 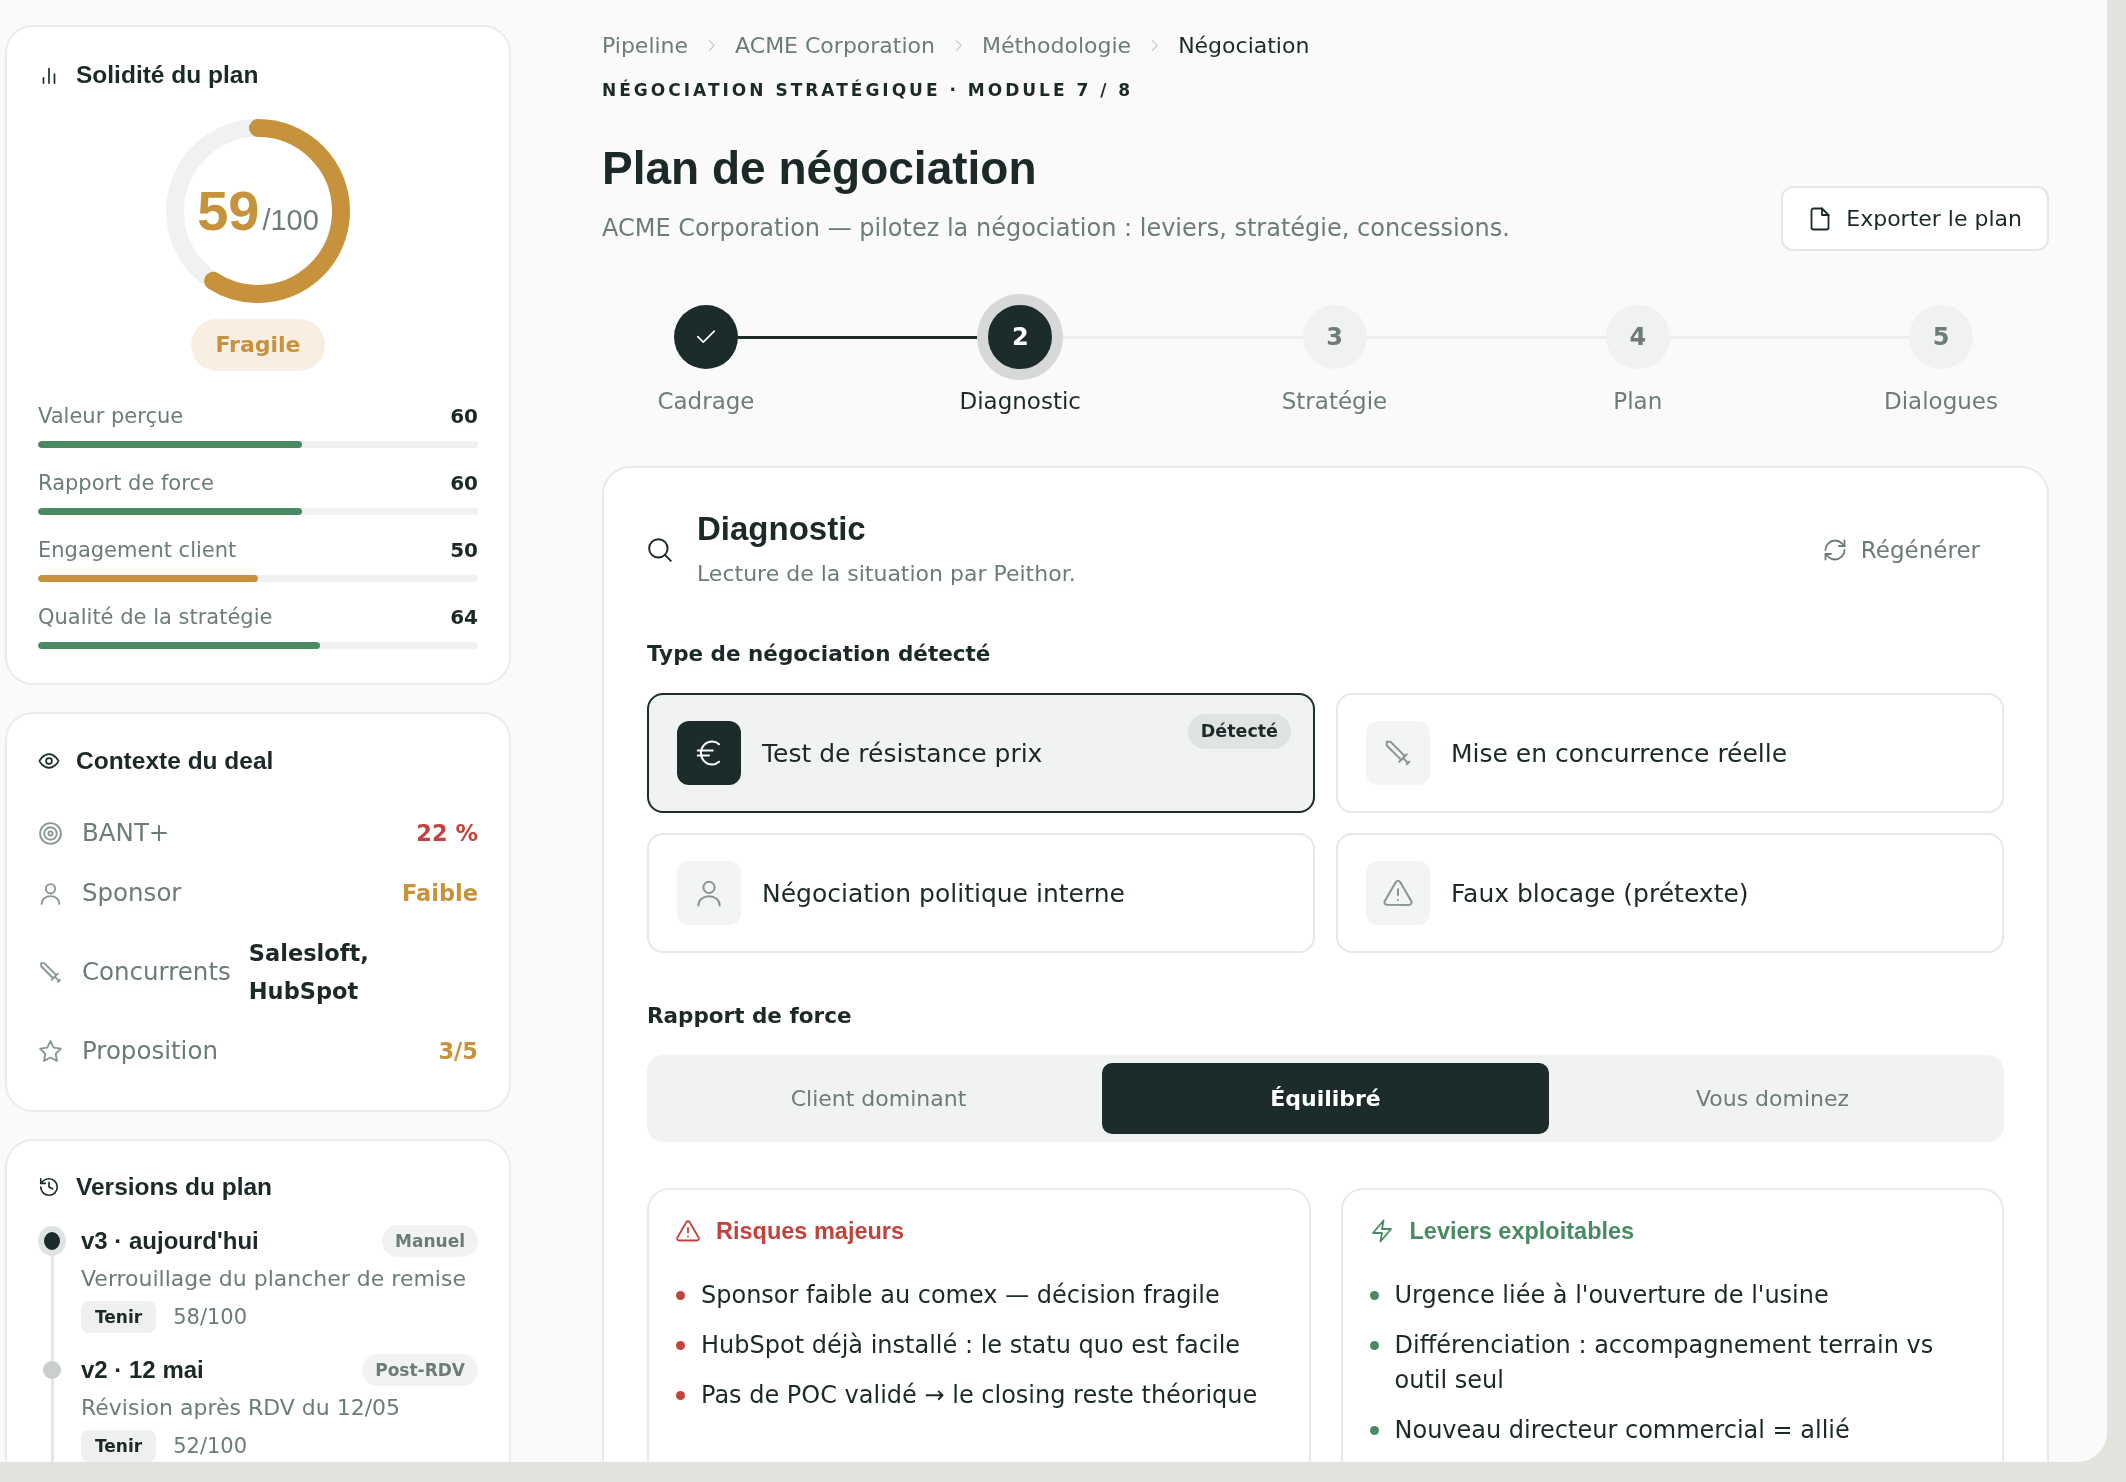 What do you see at coordinates (981, 753) in the screenshot?
I see `negotiation-type-option: Test de résistance prix Détecté` at bounding box center [981, 753].